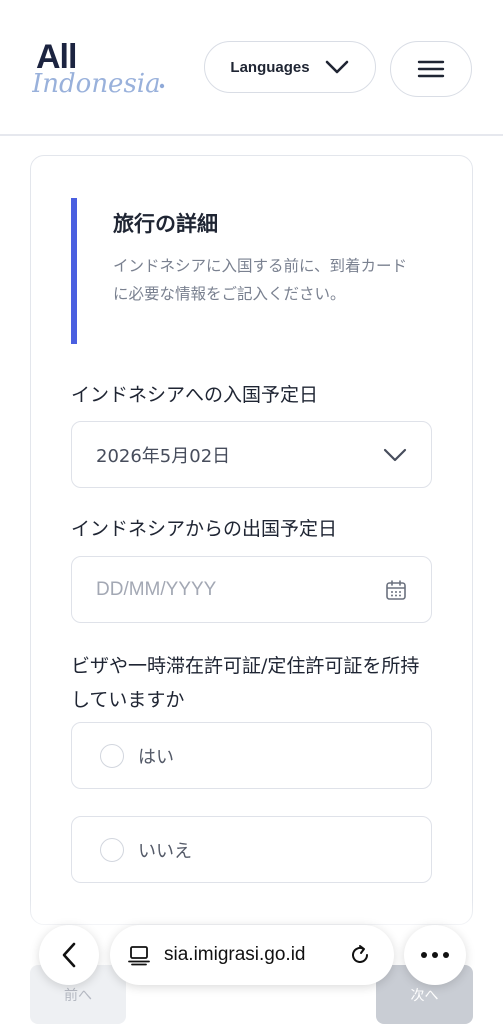  Describe the element at coordinates (139, 955) in the screenshot. I see `tabs-icon` at that location.